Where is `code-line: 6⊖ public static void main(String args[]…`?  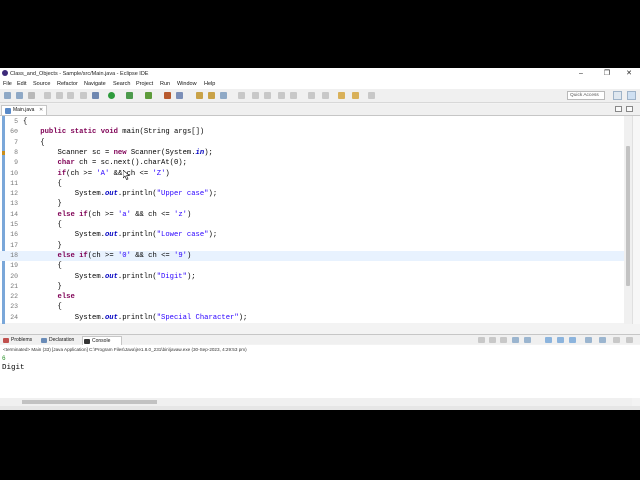
code-line: 6⊖ public static void main(String args[]… is located at coordinates (312, 132).